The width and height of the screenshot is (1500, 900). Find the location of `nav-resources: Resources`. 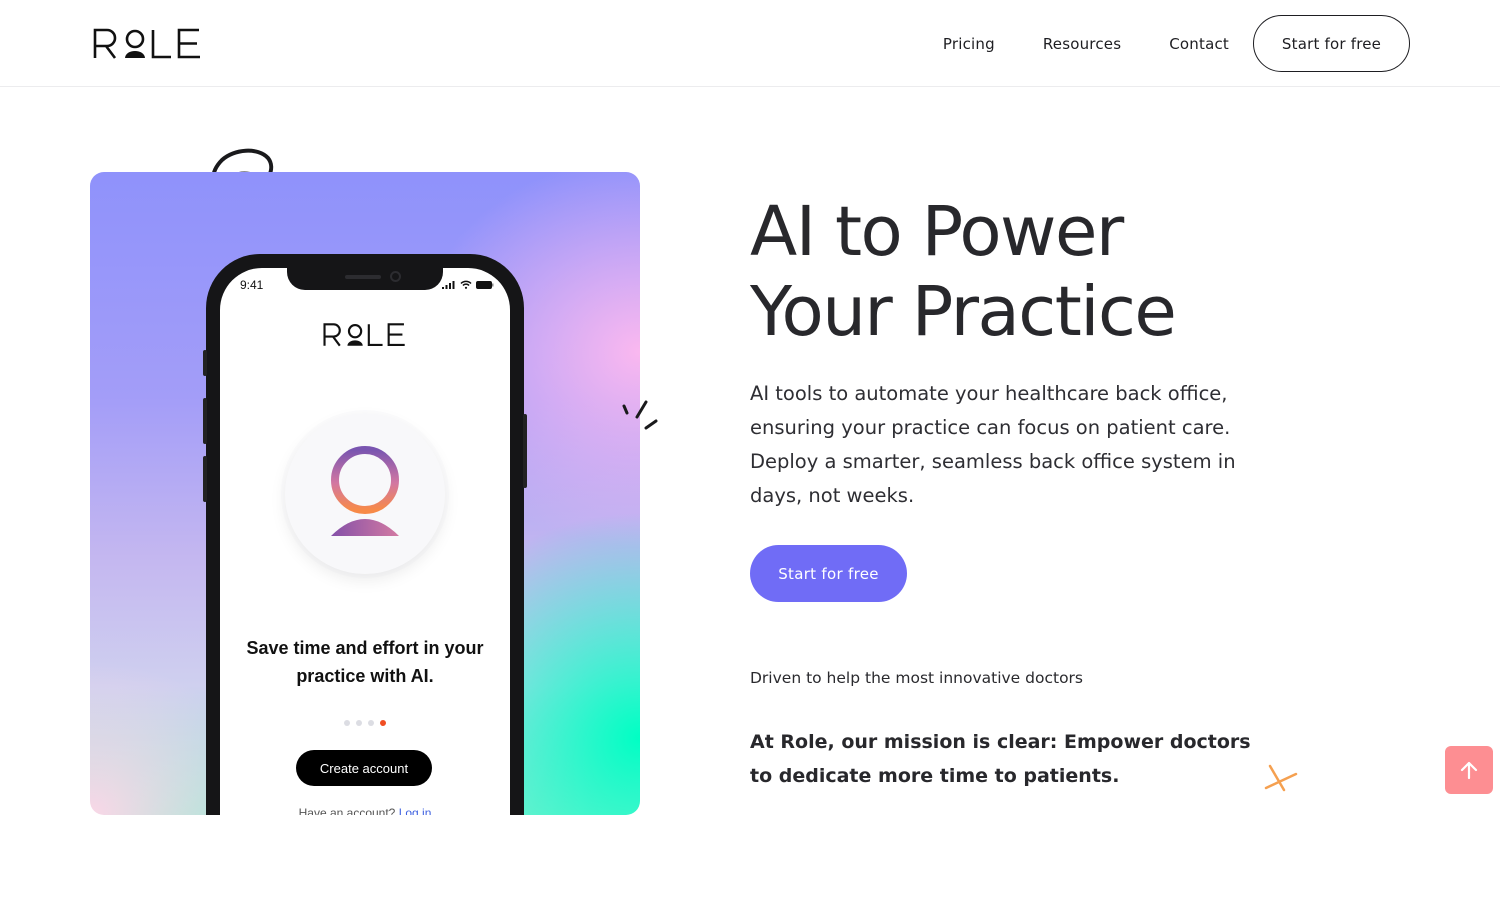

nav-resources: Resources is located at coordinates (1082, 44).